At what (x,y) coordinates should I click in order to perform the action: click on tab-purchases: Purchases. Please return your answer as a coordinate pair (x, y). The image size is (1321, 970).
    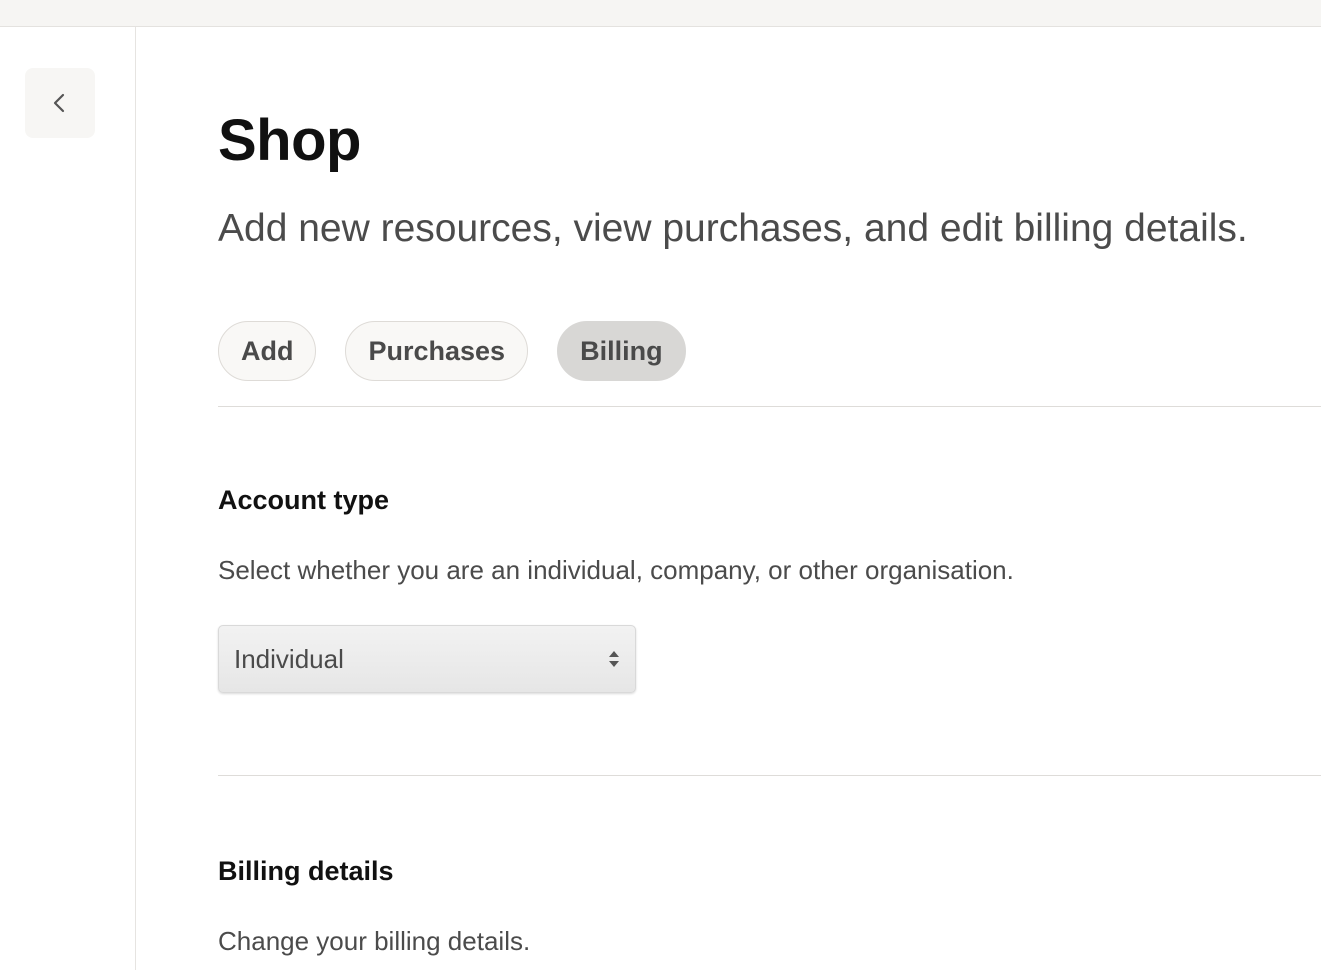
    Looking at the image, I should click on (437, 351).